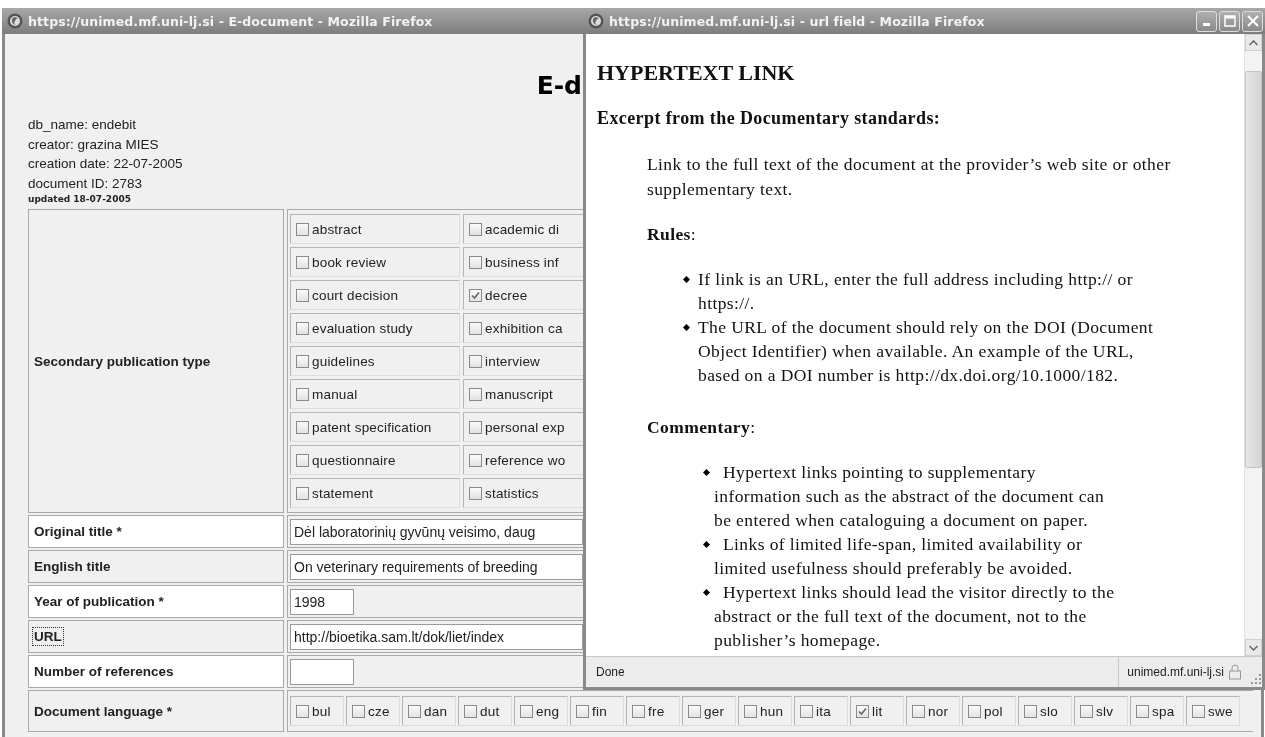 This screenshot has height=737, width=1265. Describe the element at coordinates (522, 262) in the screenshot. I see `option-label: business inf` at that location.